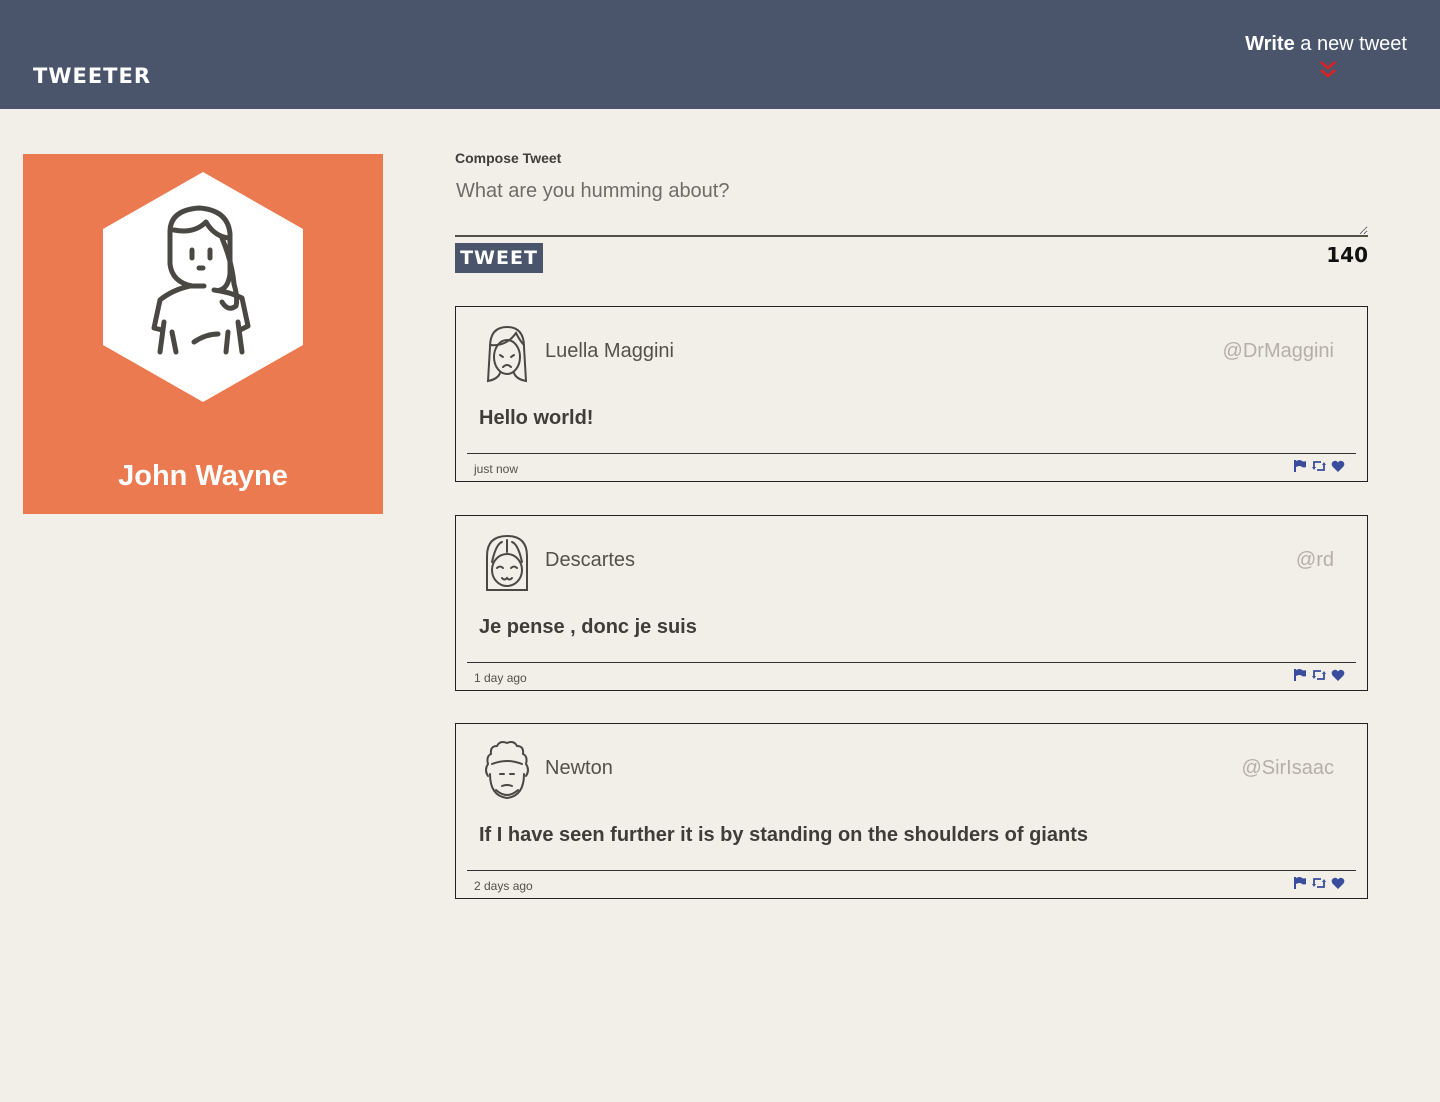  What do you see at coordinates (508, 158) in the screenshot?
I see `compose-label: Compose Tweet` at bounding box center [508, 158].